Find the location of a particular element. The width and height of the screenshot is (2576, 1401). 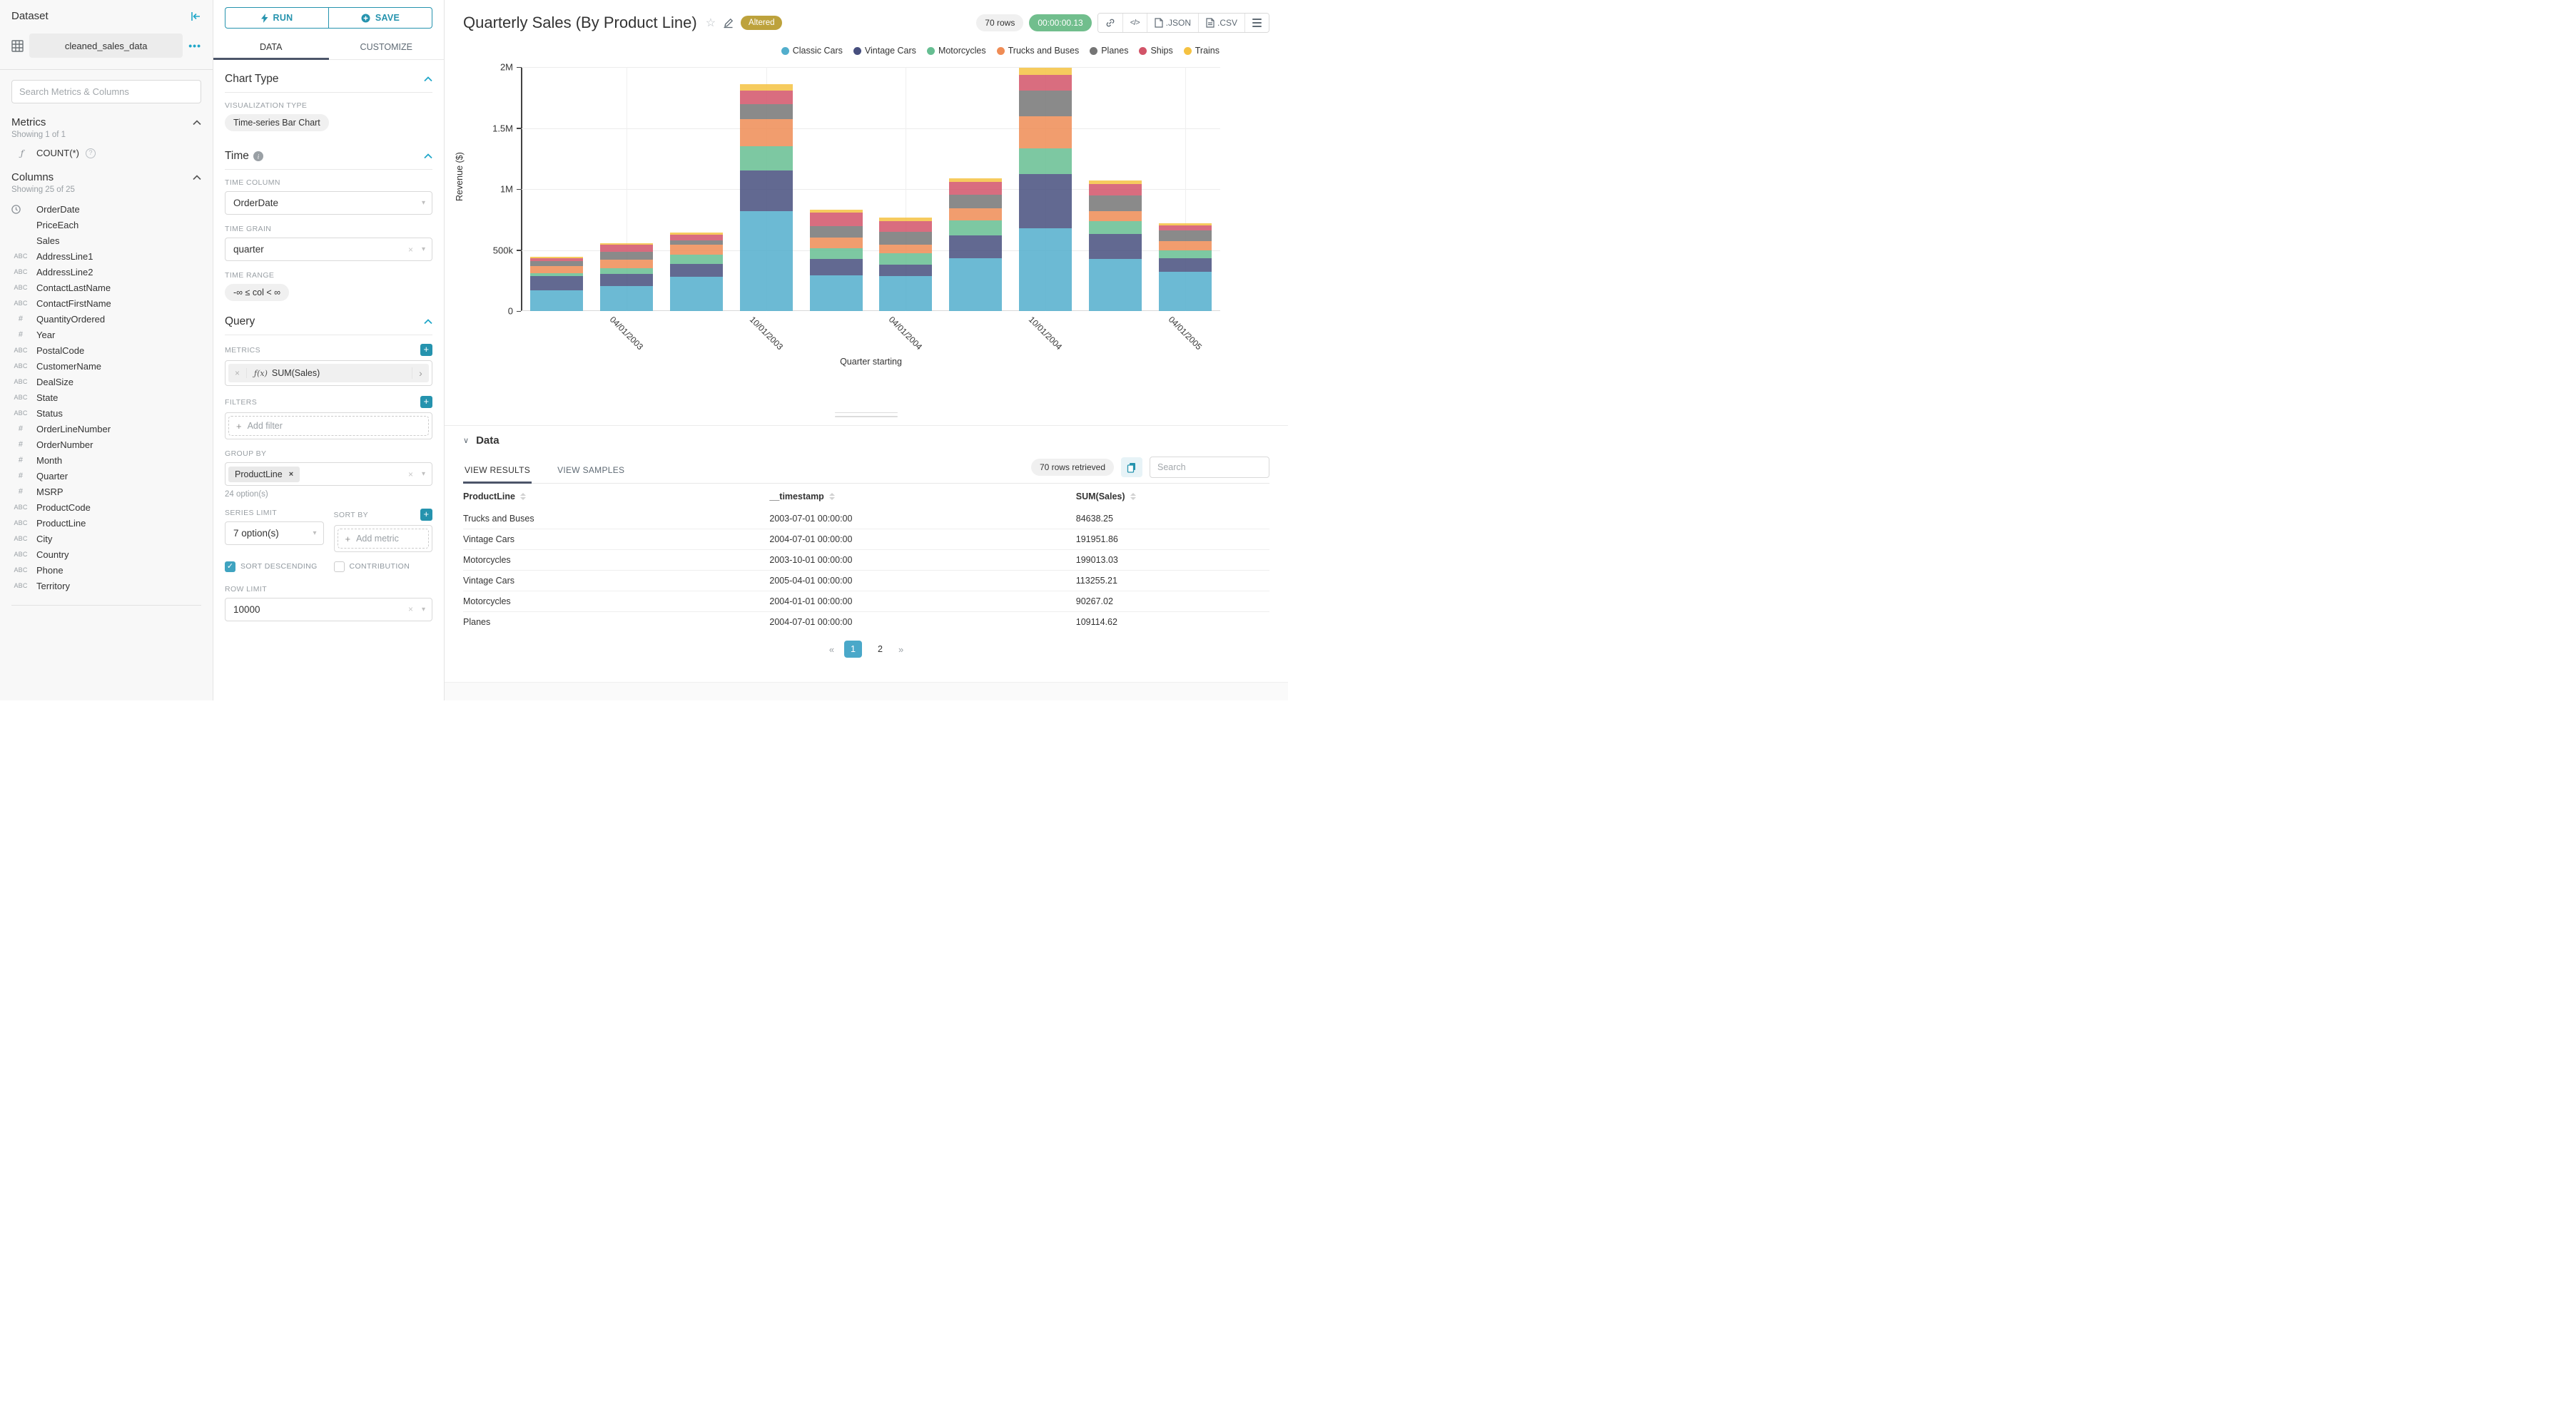

metric-item: ƒ COUNT(*) ? is located at coordinates (106, 153).